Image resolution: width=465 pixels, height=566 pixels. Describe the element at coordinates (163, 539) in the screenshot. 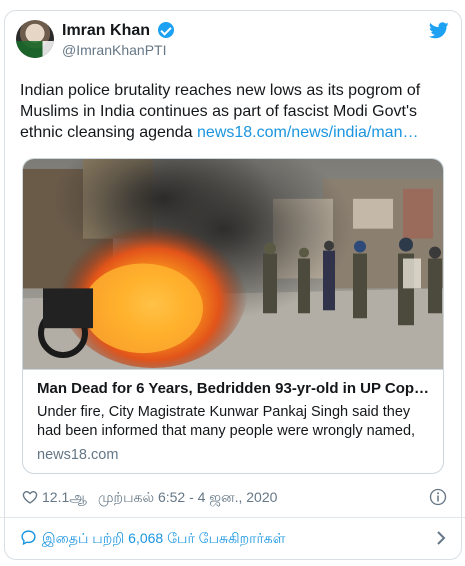

I see `conversation-label: இதைப் பற்றி 6,068 பேர் பேசுகிறார்கள்` at that location.